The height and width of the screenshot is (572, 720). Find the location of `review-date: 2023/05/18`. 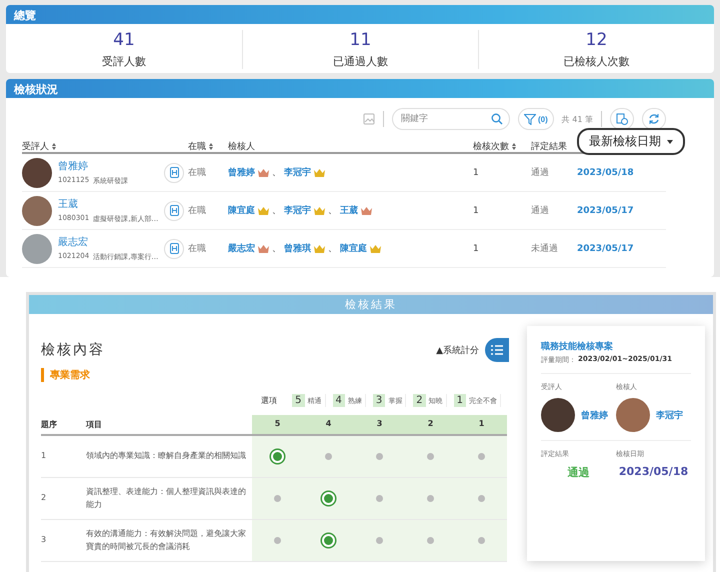

review-date: 2023/05/18 is located at coordinates (606, 173).